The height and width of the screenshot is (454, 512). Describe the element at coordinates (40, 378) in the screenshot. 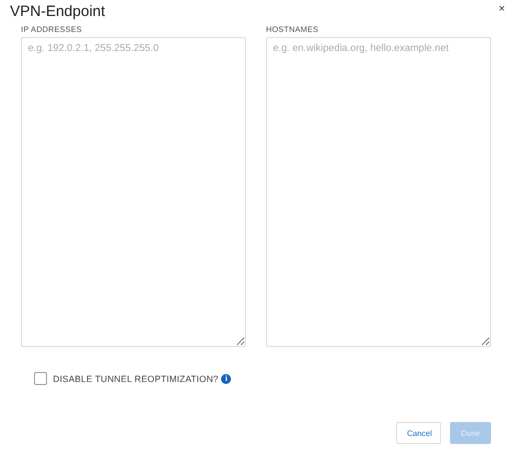

I see `checkbox` at that location.